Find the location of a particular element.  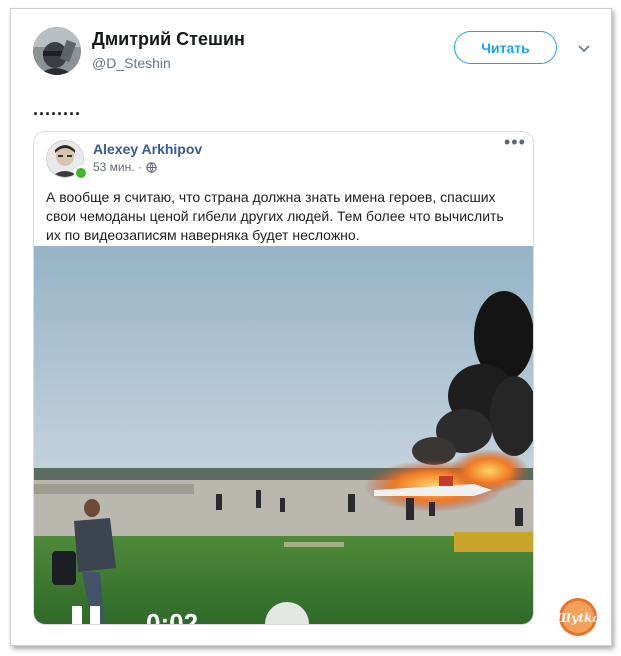

video-timestamp: 0:02 is located at coordinates (172, 616).